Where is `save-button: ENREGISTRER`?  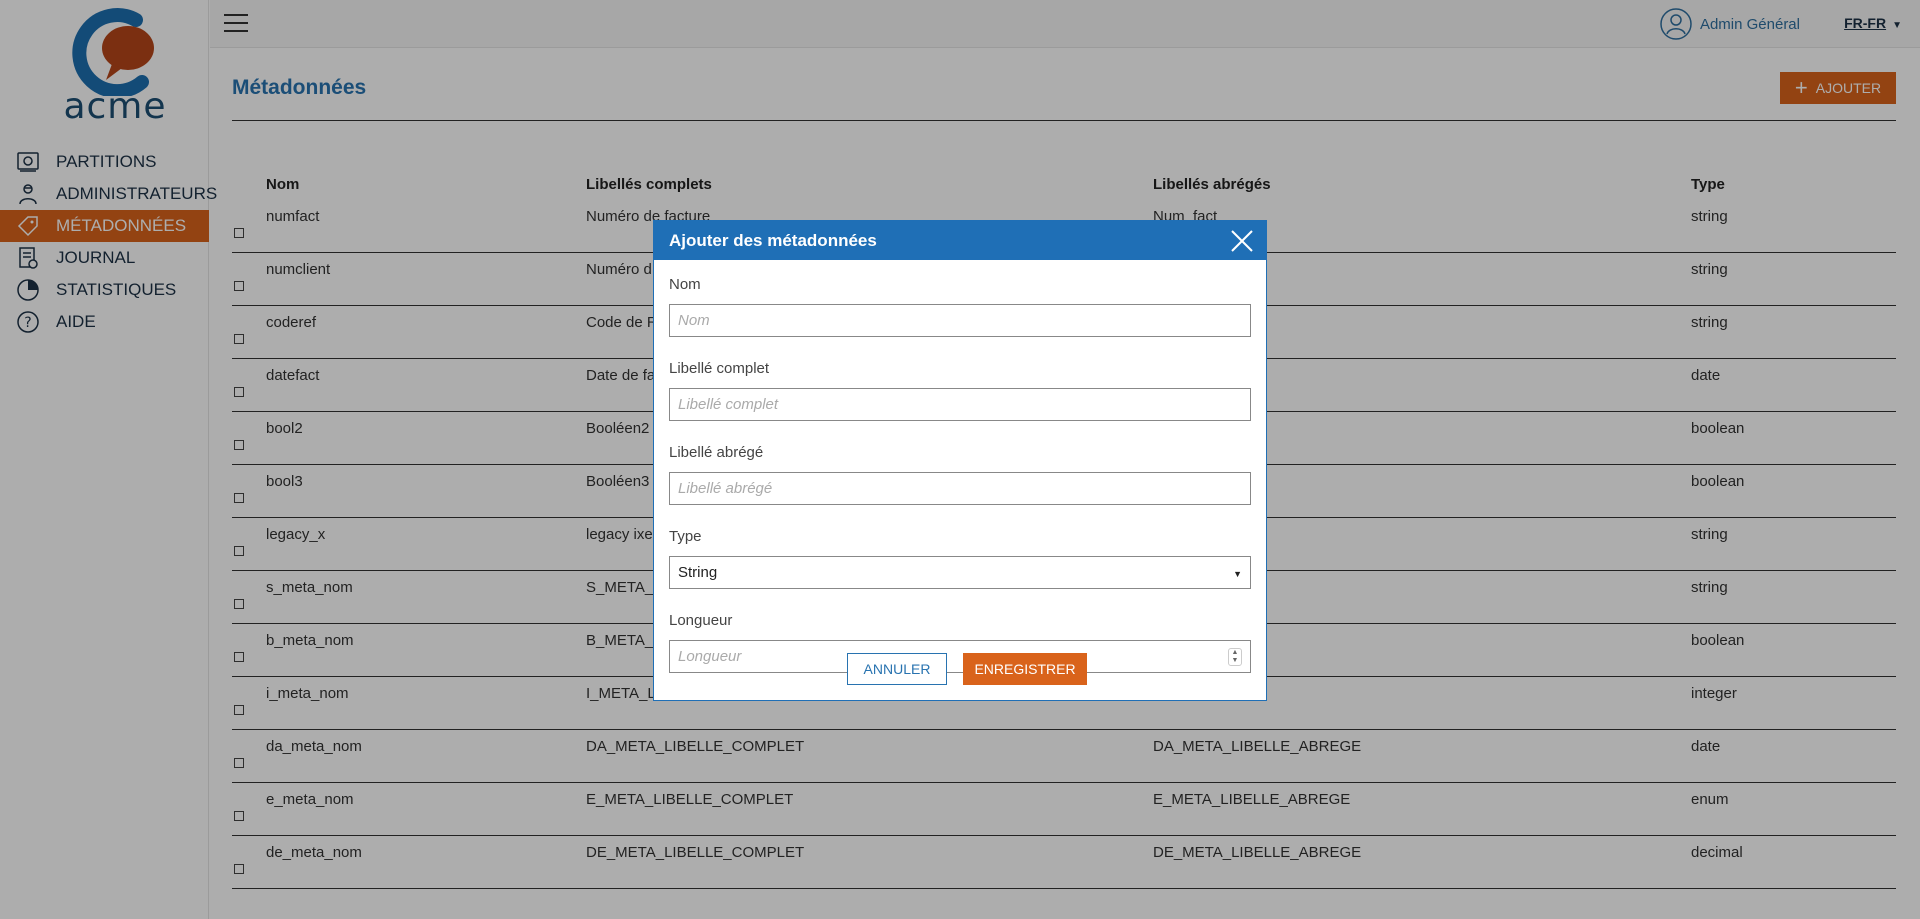 save-button: ENREGISTRER is located at coordinates (1025, 669).